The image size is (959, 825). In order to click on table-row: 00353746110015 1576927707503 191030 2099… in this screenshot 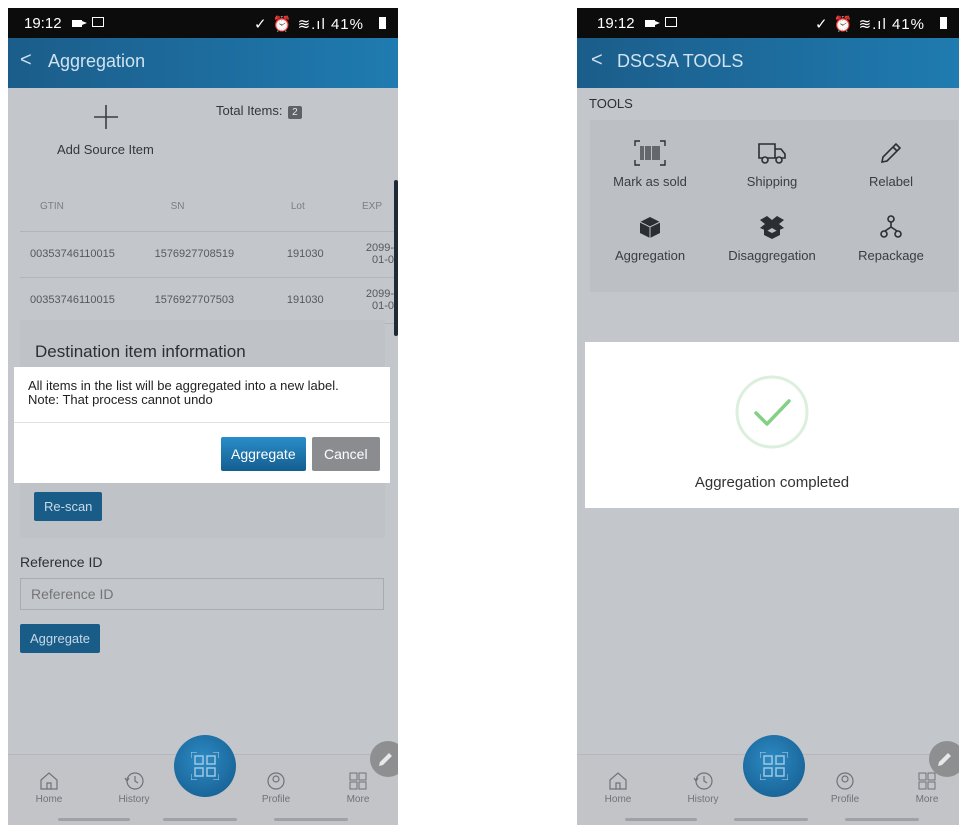, I will do `click(209, 300)`.